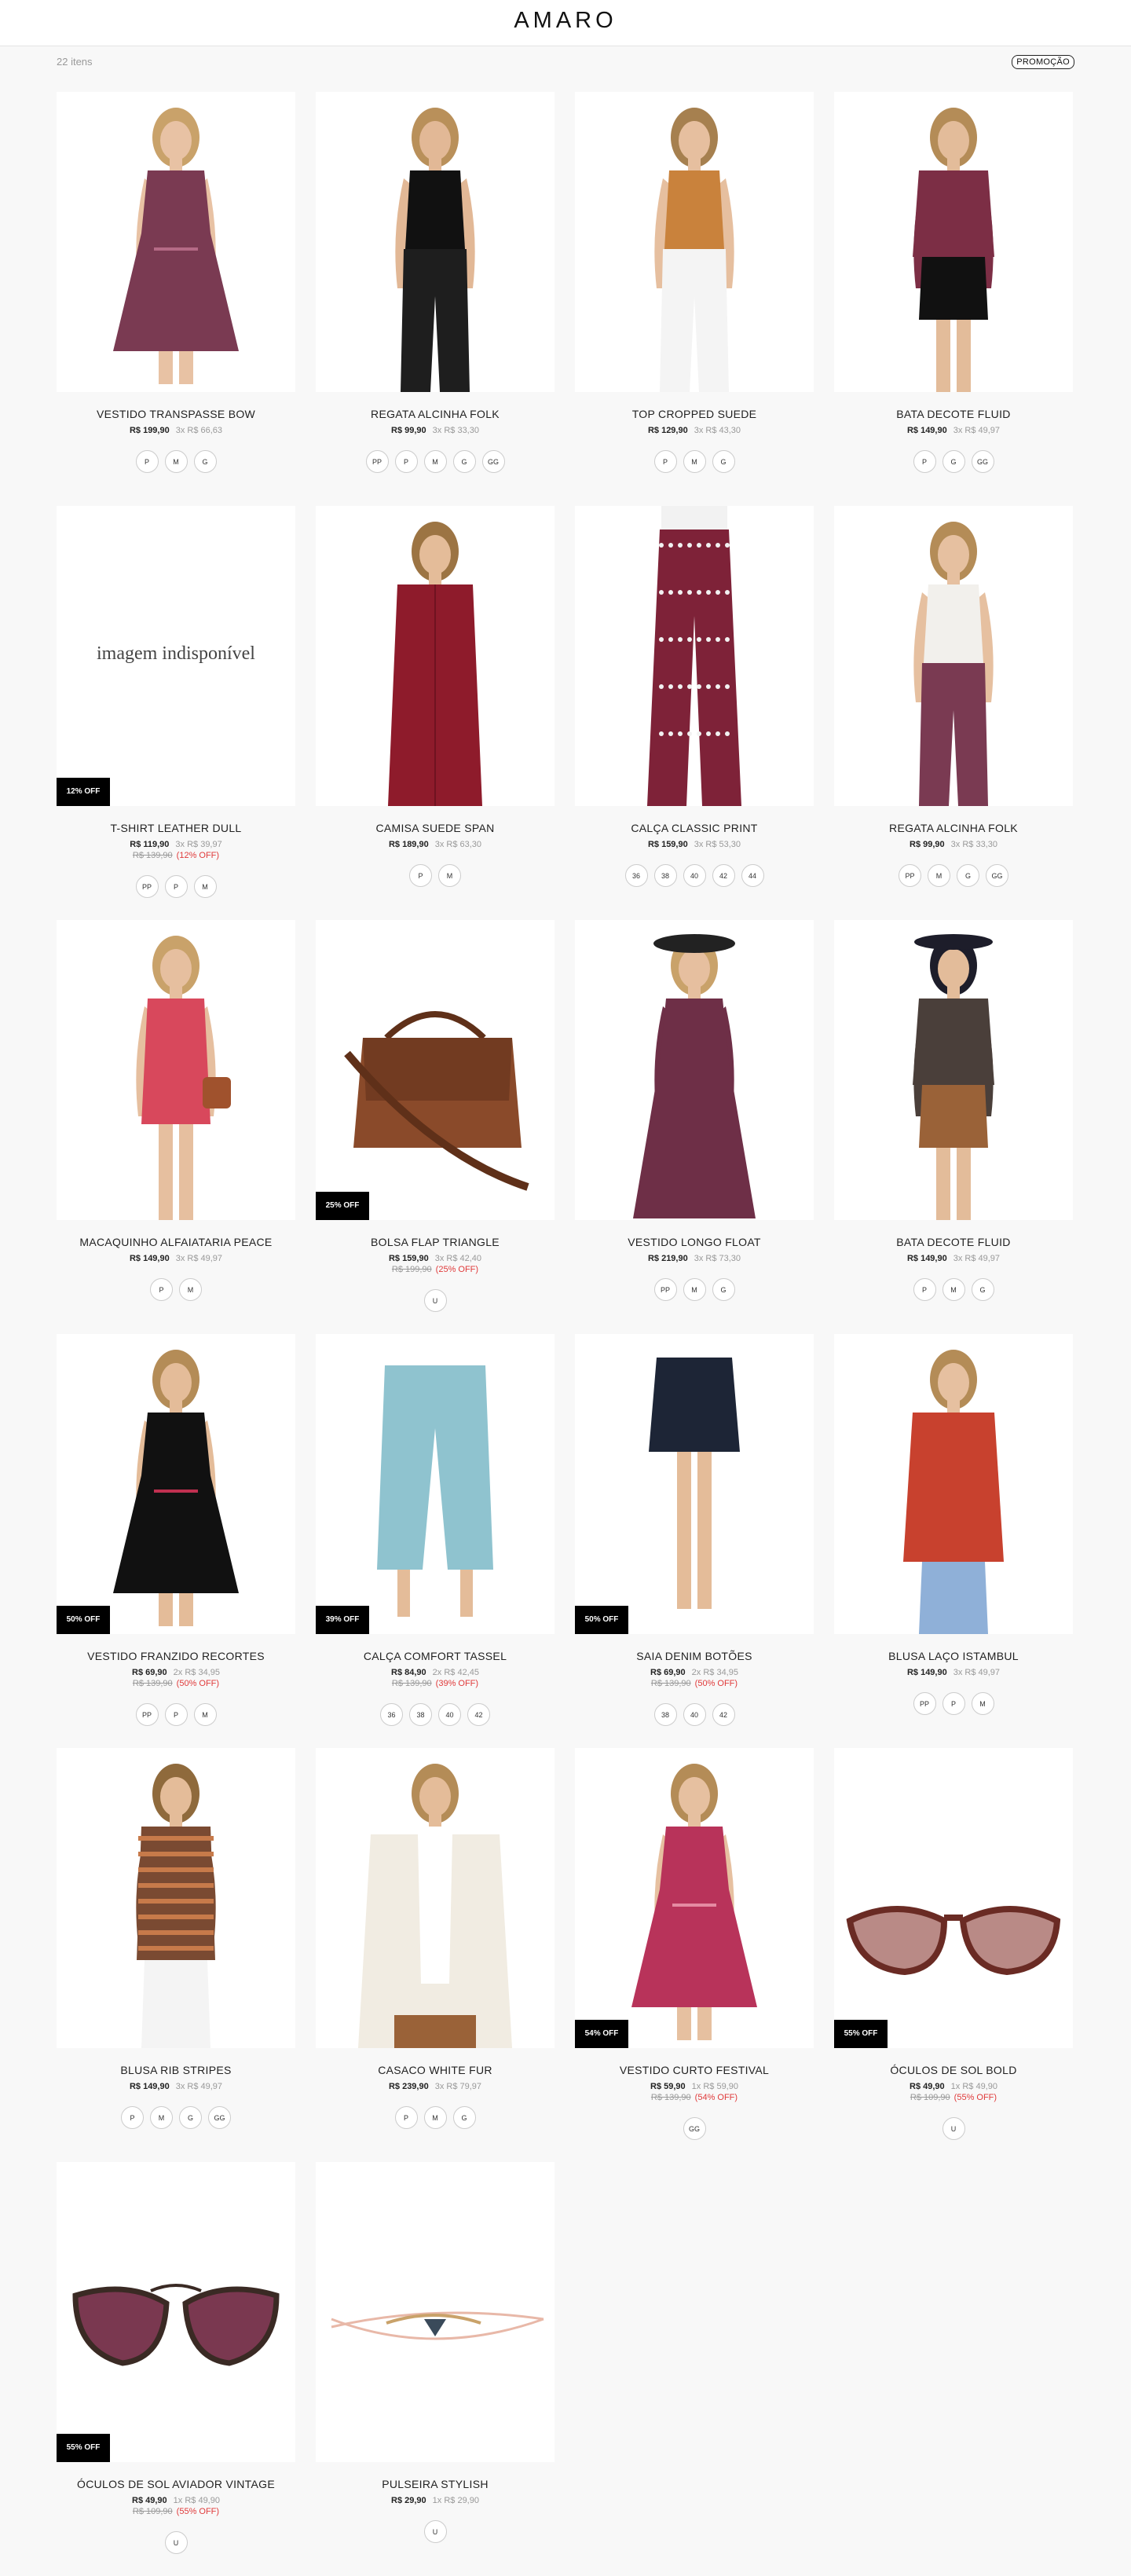 The height and width of the screenshot is (2576, 1131). Describe the element at coordinates (176, 414) in the screenshot. I see `product-name: VESTIDO TRANSPASSE BOW` at that location.